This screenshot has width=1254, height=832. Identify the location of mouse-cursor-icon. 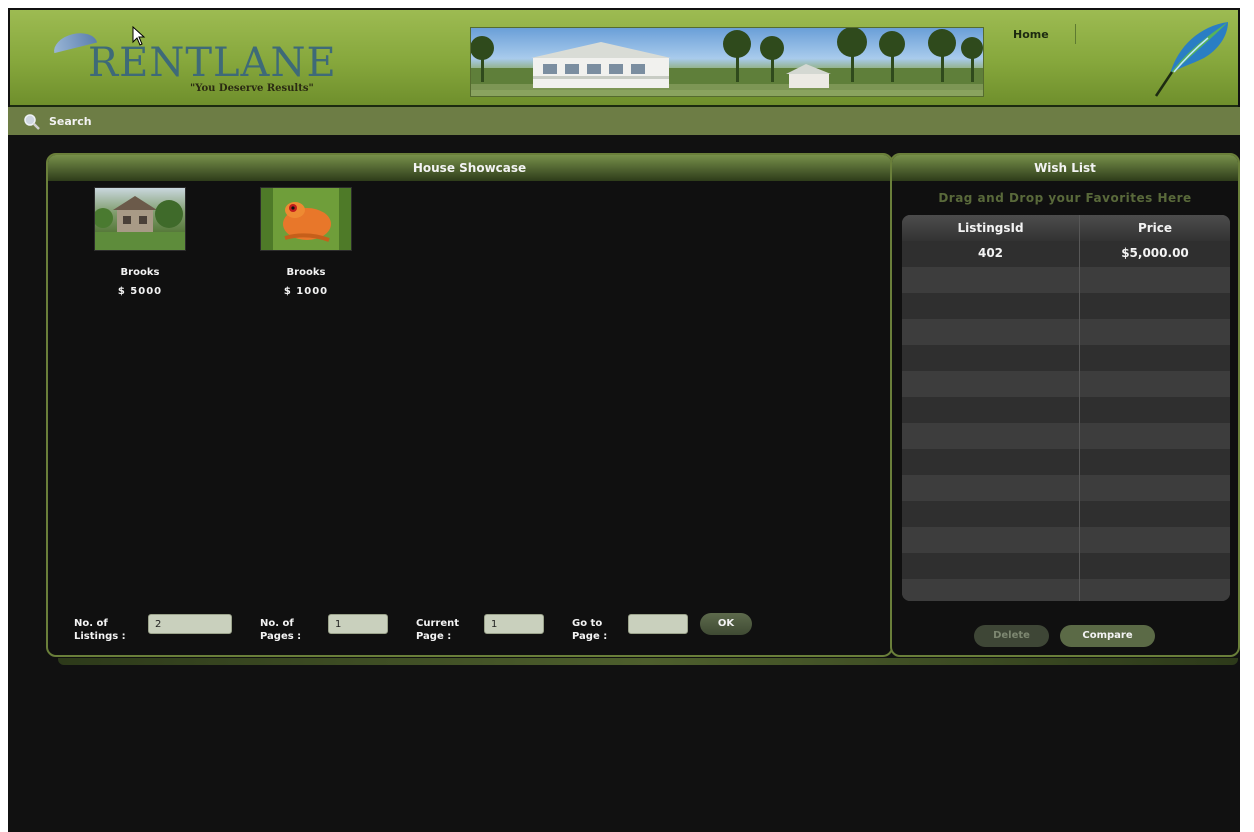
(139, 35).